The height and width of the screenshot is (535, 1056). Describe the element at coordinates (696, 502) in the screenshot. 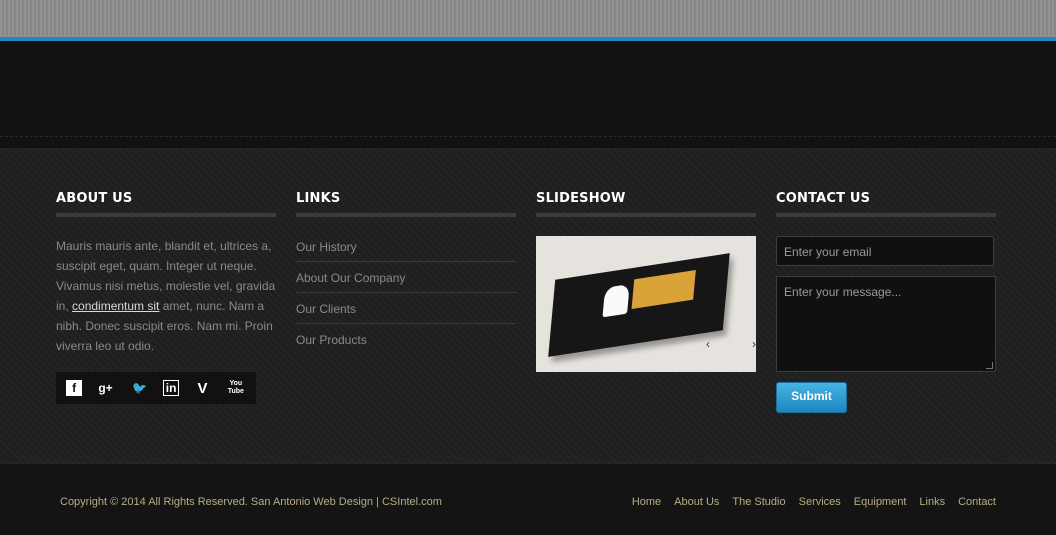

I see `footer-nav-about-us: About Us` at that location.